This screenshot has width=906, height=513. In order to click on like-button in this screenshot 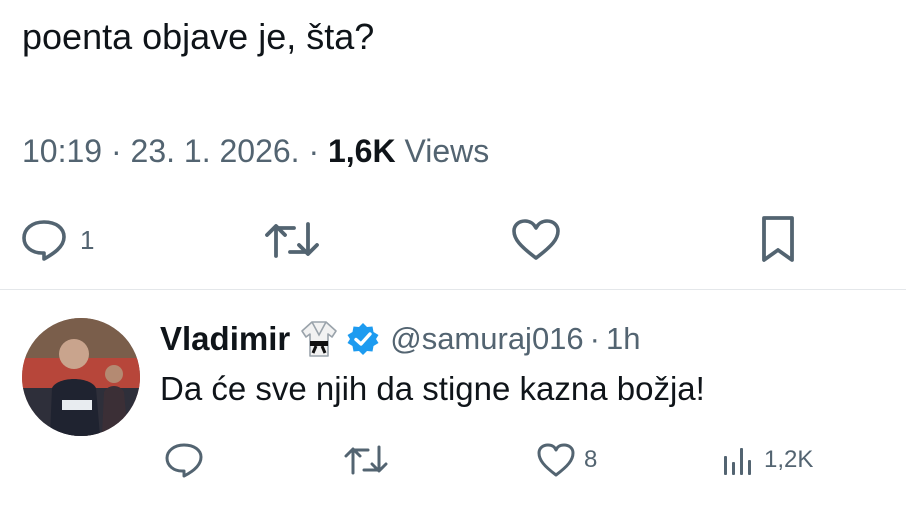, I will do `click(536, 240)`.